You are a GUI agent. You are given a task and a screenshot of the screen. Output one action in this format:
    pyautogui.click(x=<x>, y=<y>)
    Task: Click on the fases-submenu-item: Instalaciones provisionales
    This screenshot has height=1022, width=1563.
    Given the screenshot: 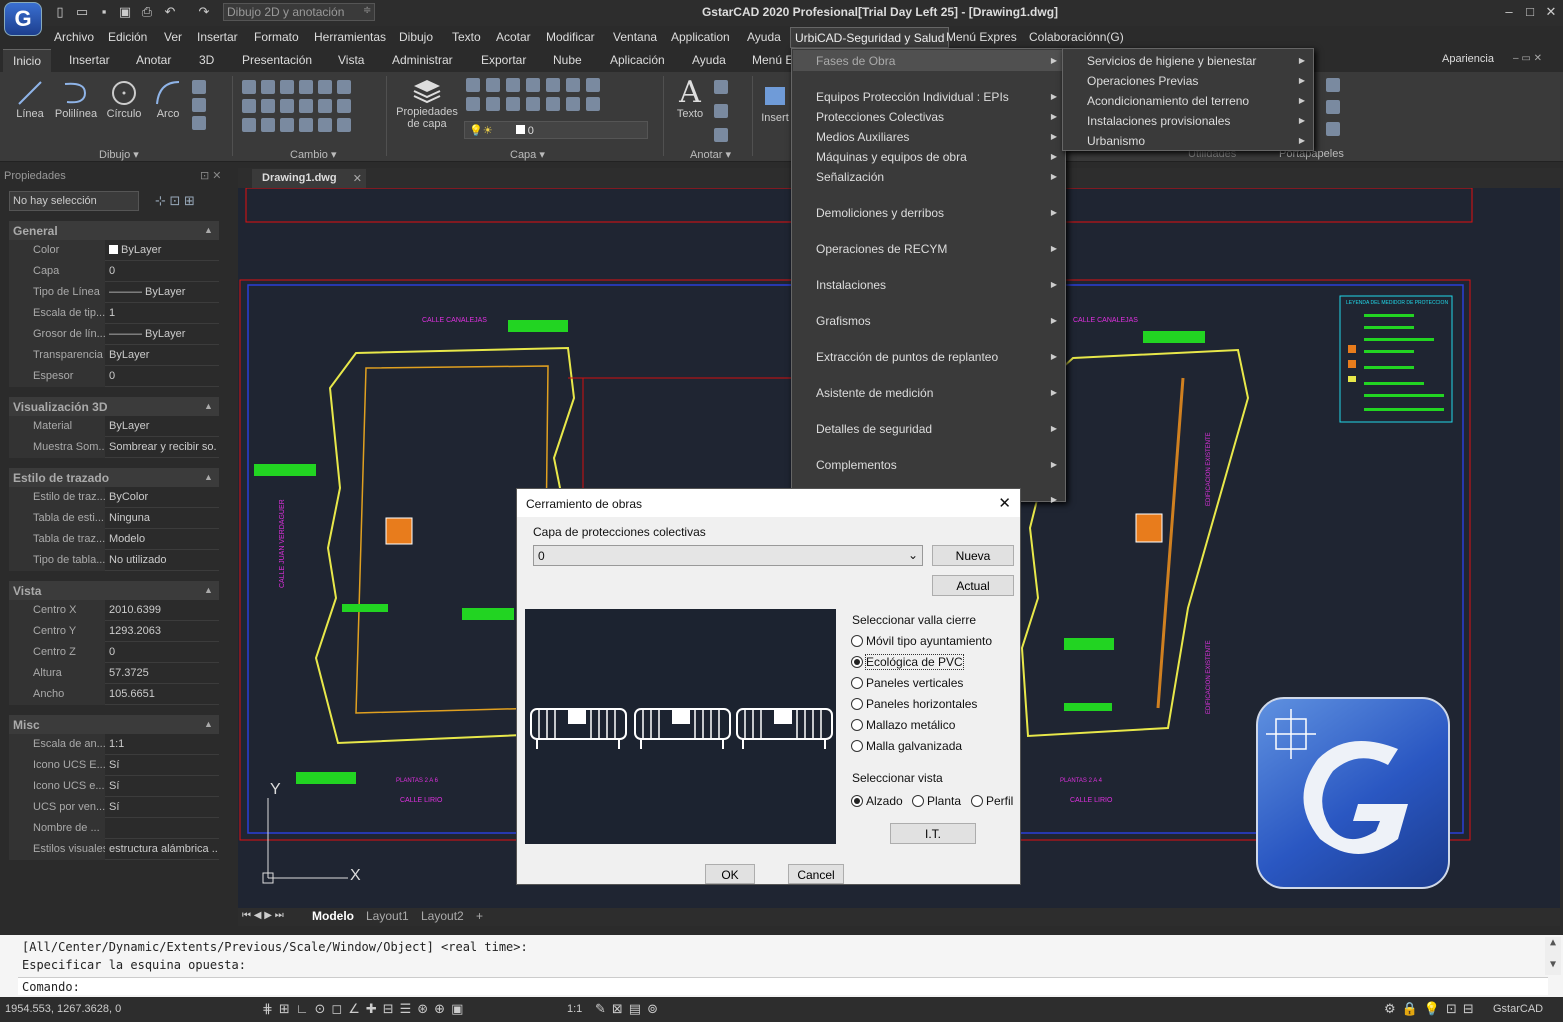 What is the action you would take?
    pyautogui.click(x=1158, y=121)
    